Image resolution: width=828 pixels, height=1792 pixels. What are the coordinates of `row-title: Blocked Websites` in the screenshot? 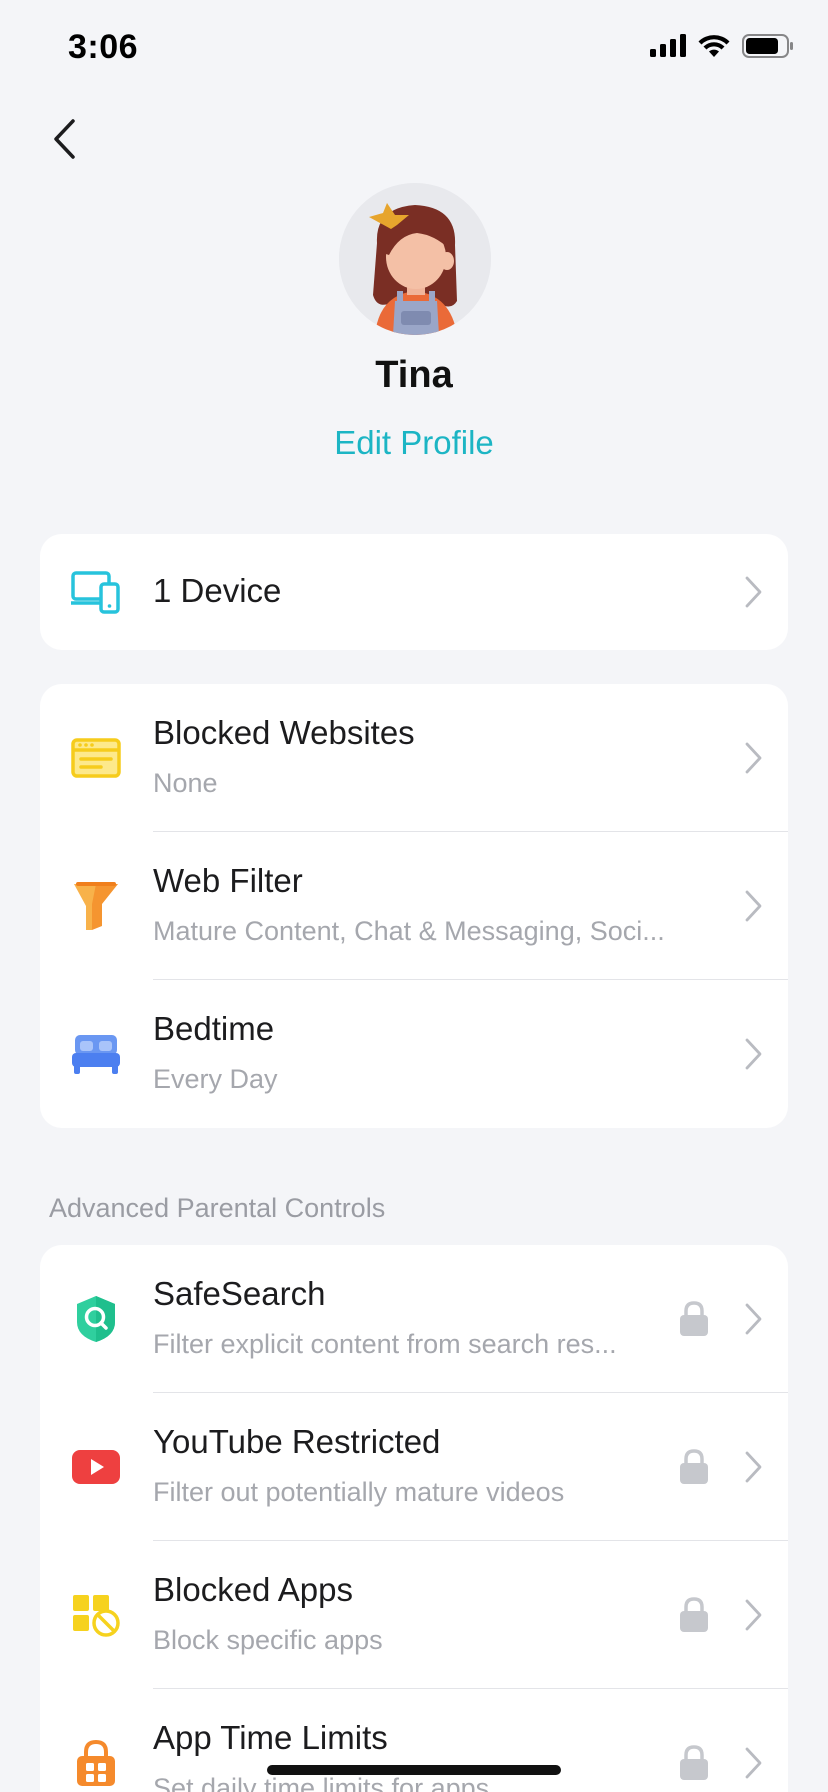 It's located at (284, 732).